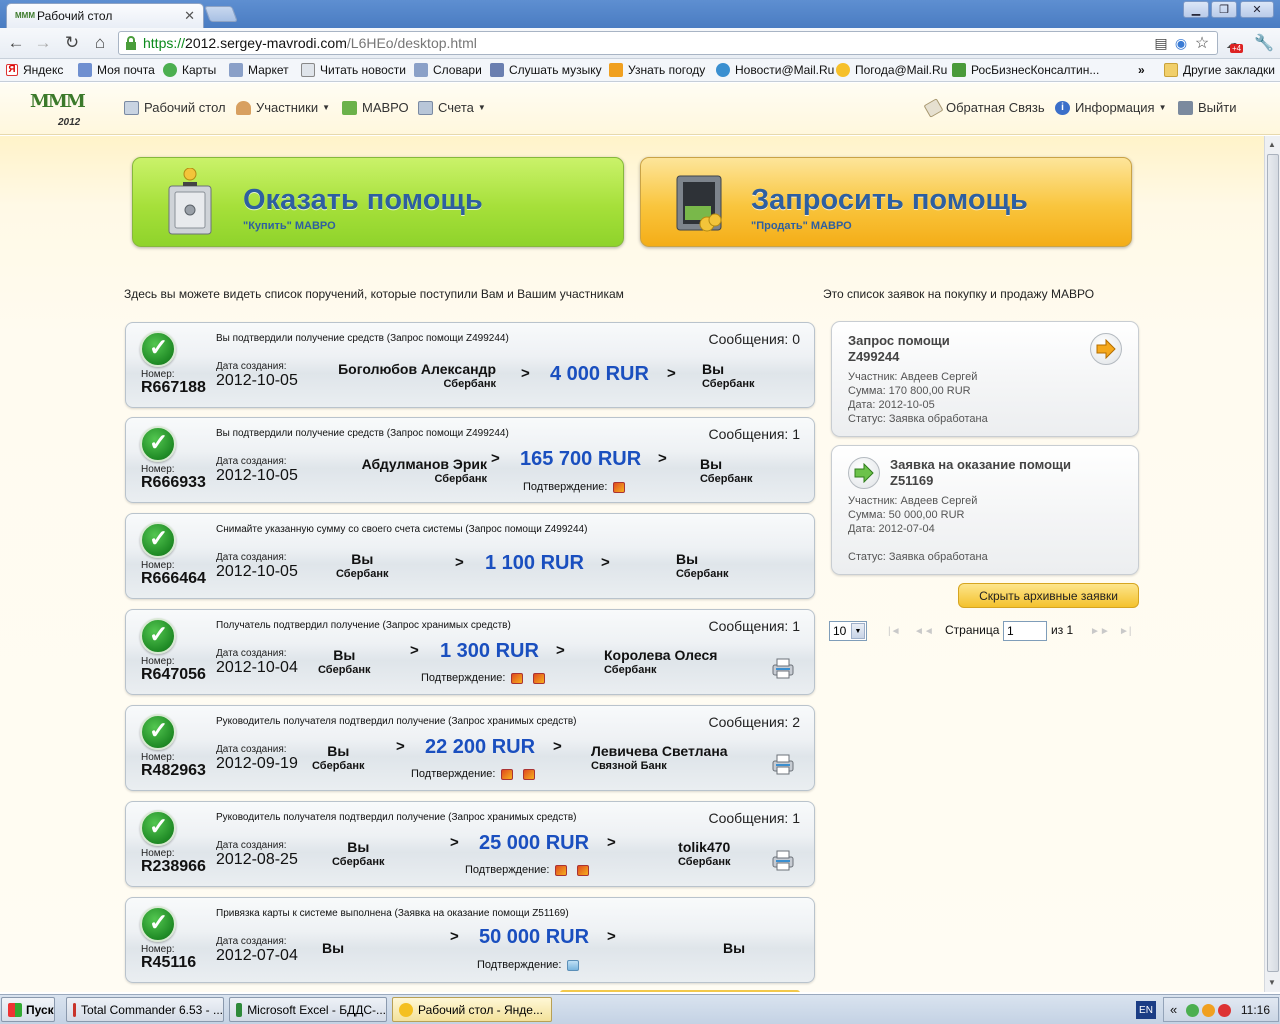 This screenshot has height=1024, width=1280. I want to click on scroll-up-icon: ▲, so click(1272, 144).